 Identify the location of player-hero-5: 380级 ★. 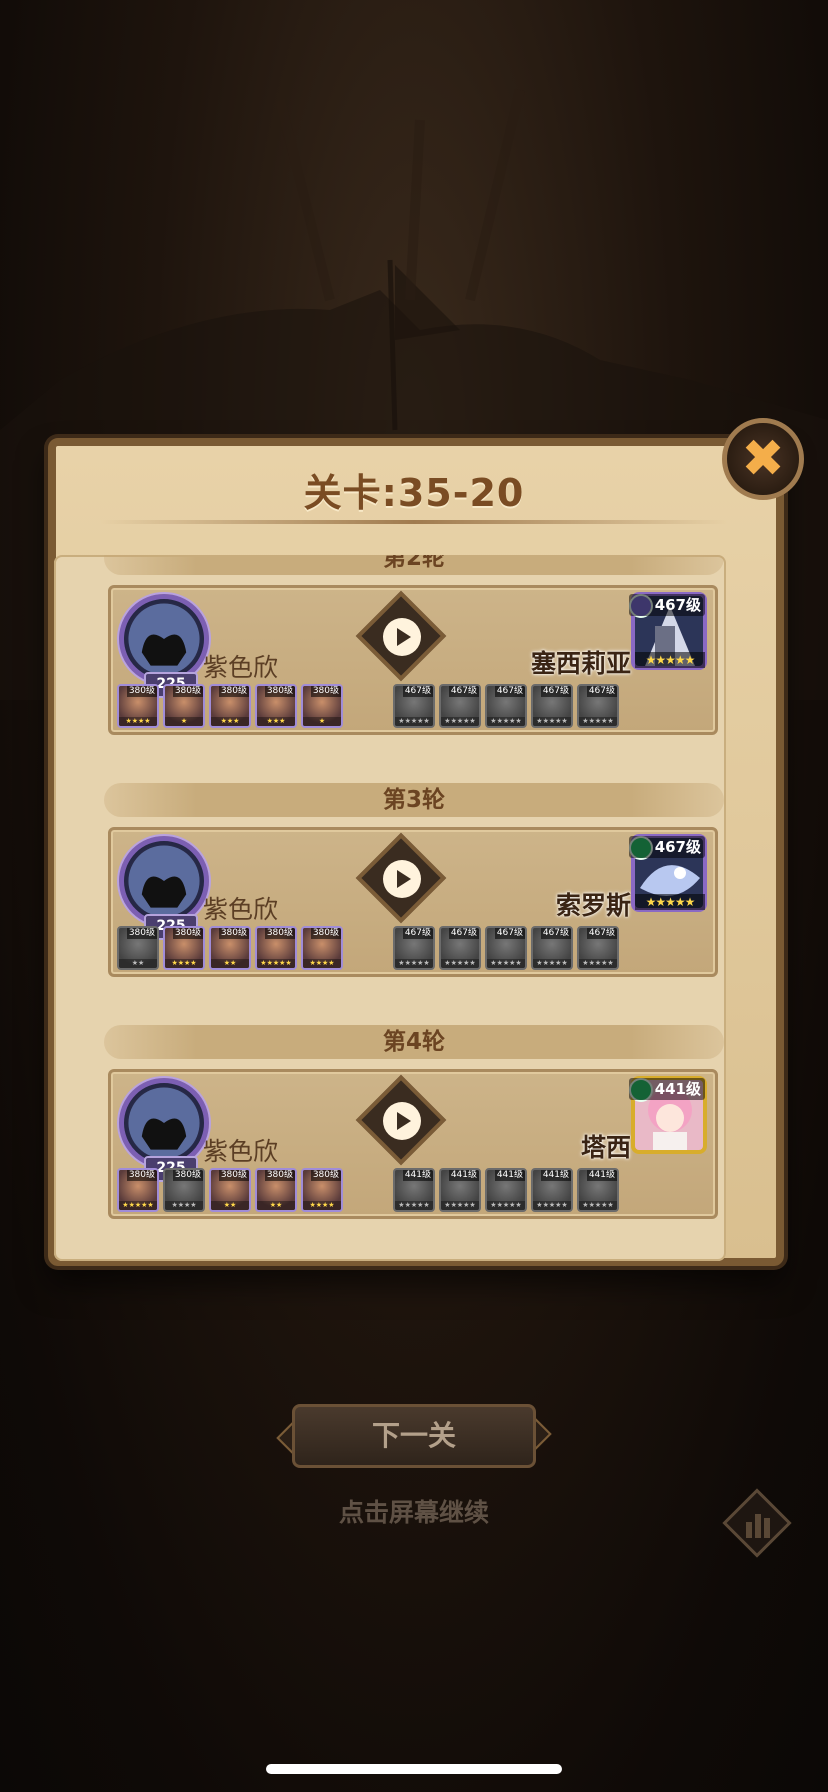
(322, 706).